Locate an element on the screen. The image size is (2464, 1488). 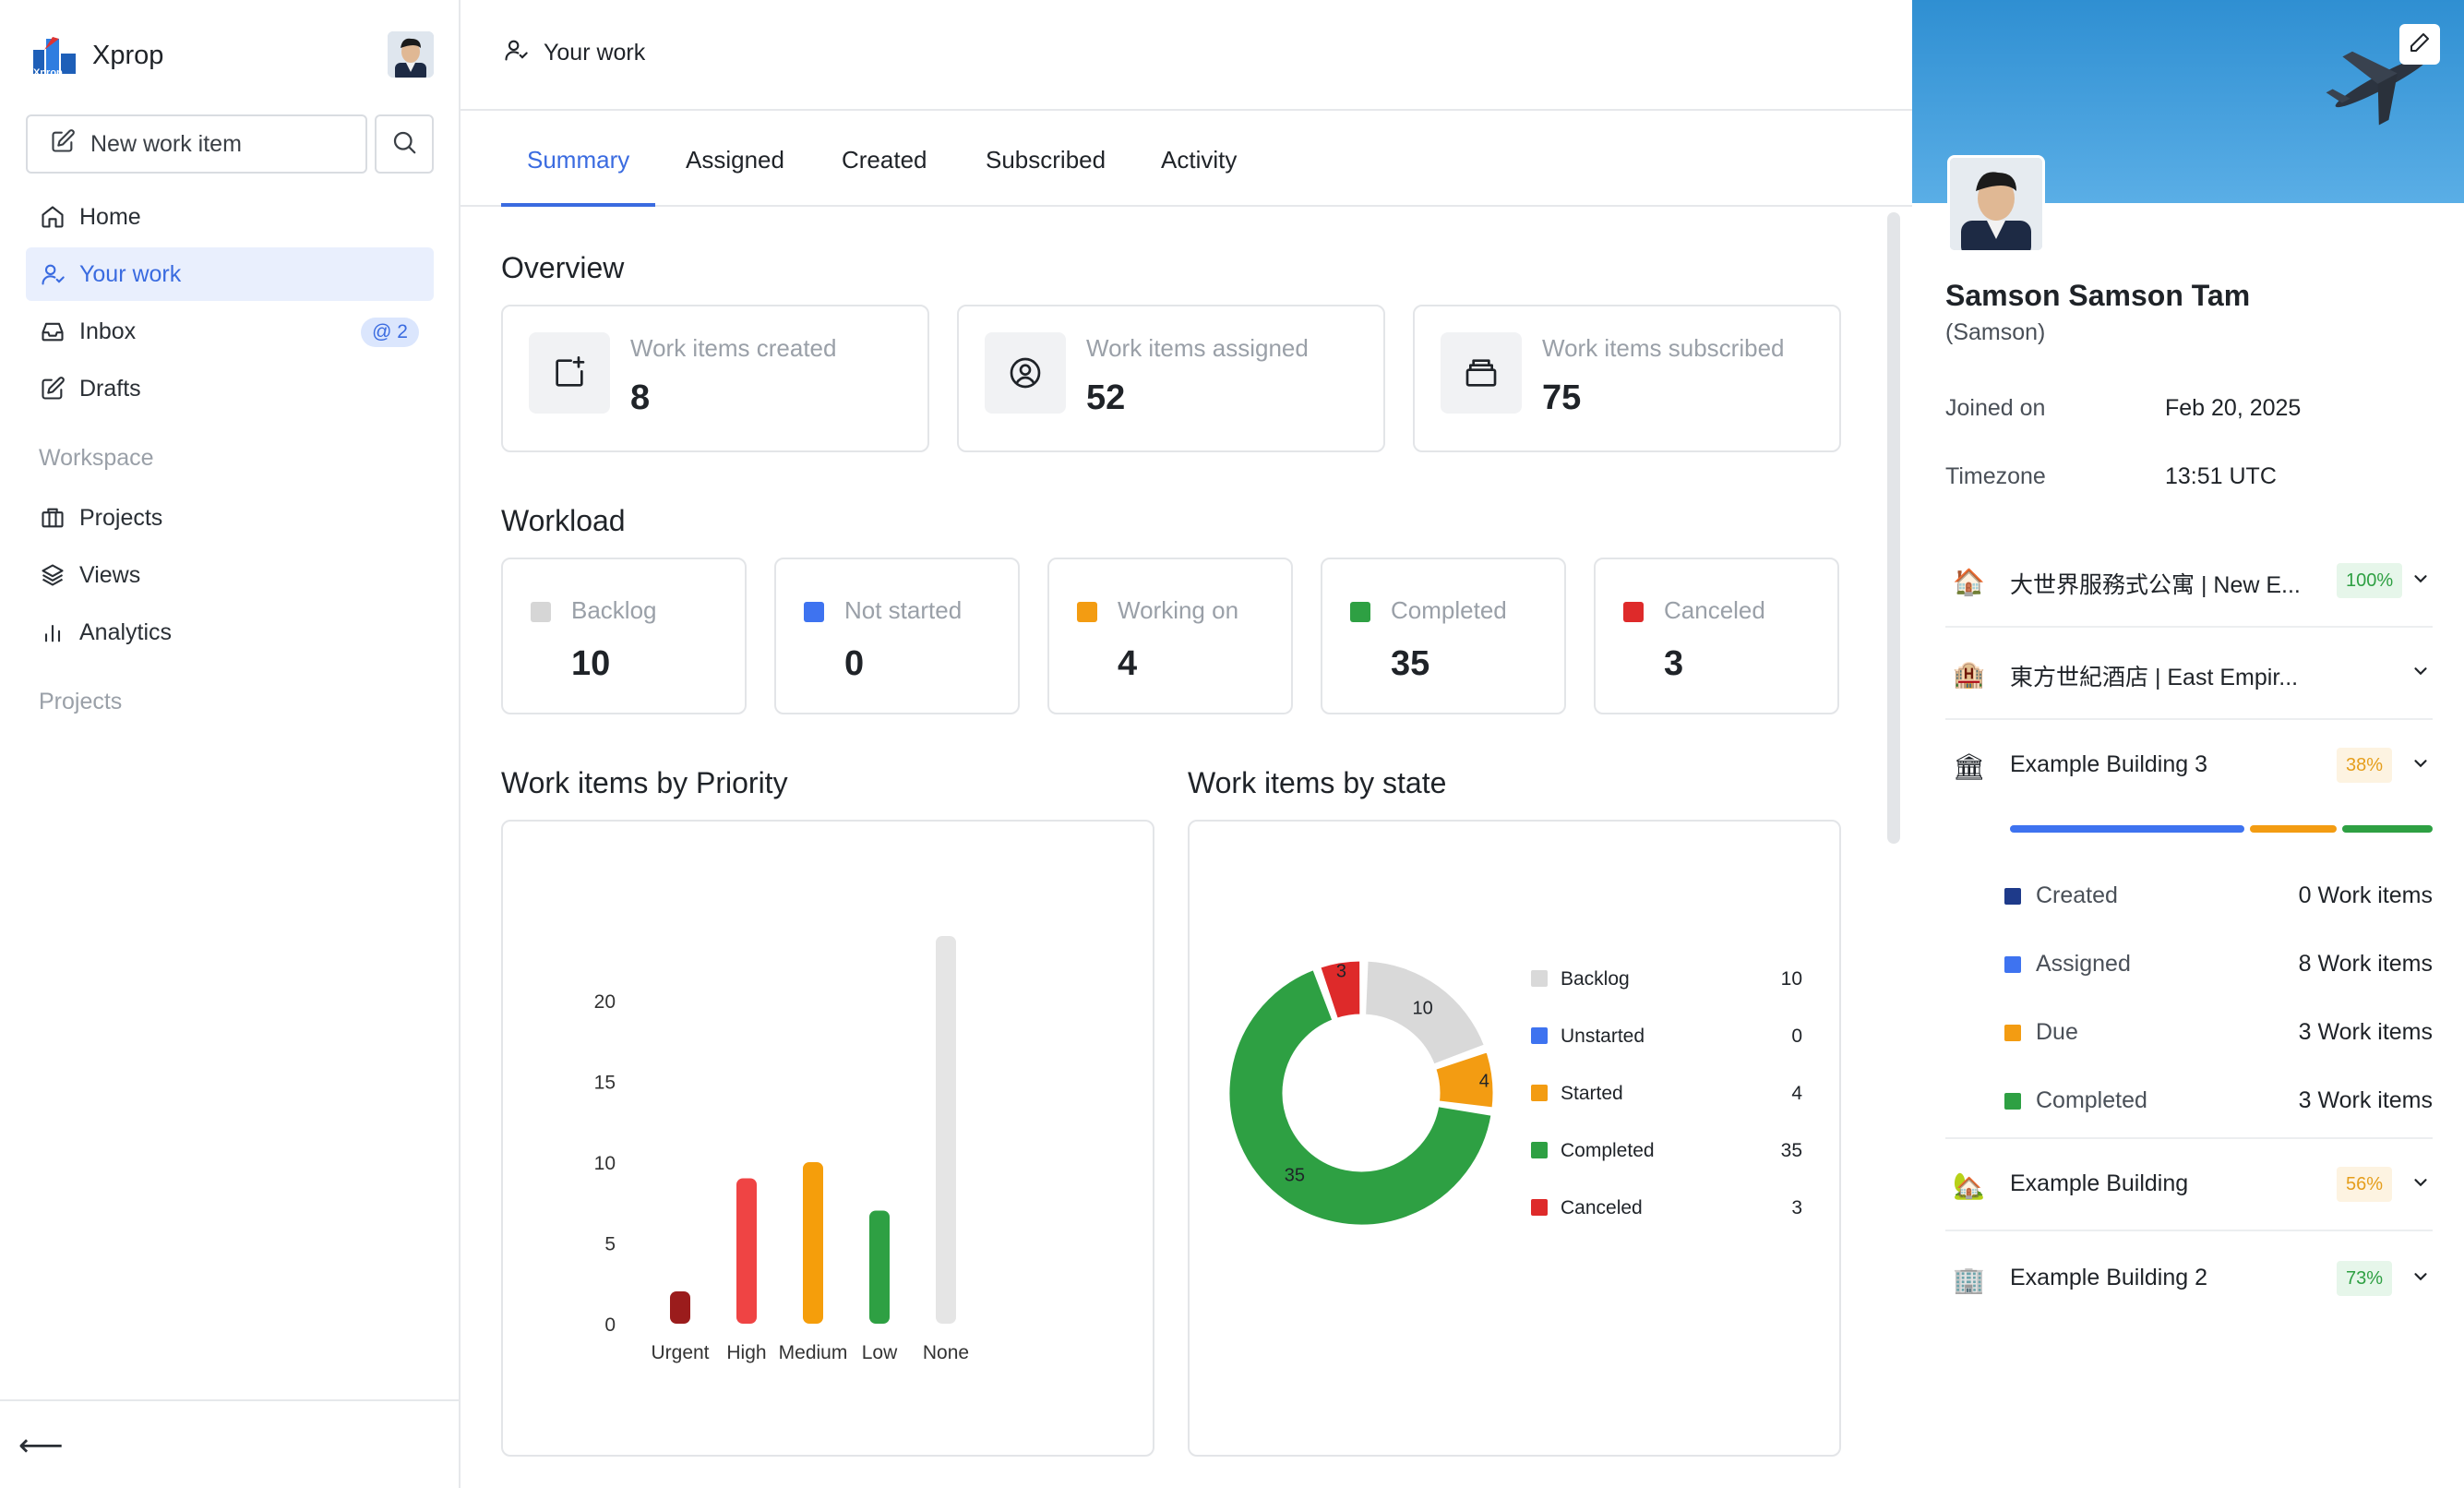
scrollbar is located at coordinates (1893, 528).